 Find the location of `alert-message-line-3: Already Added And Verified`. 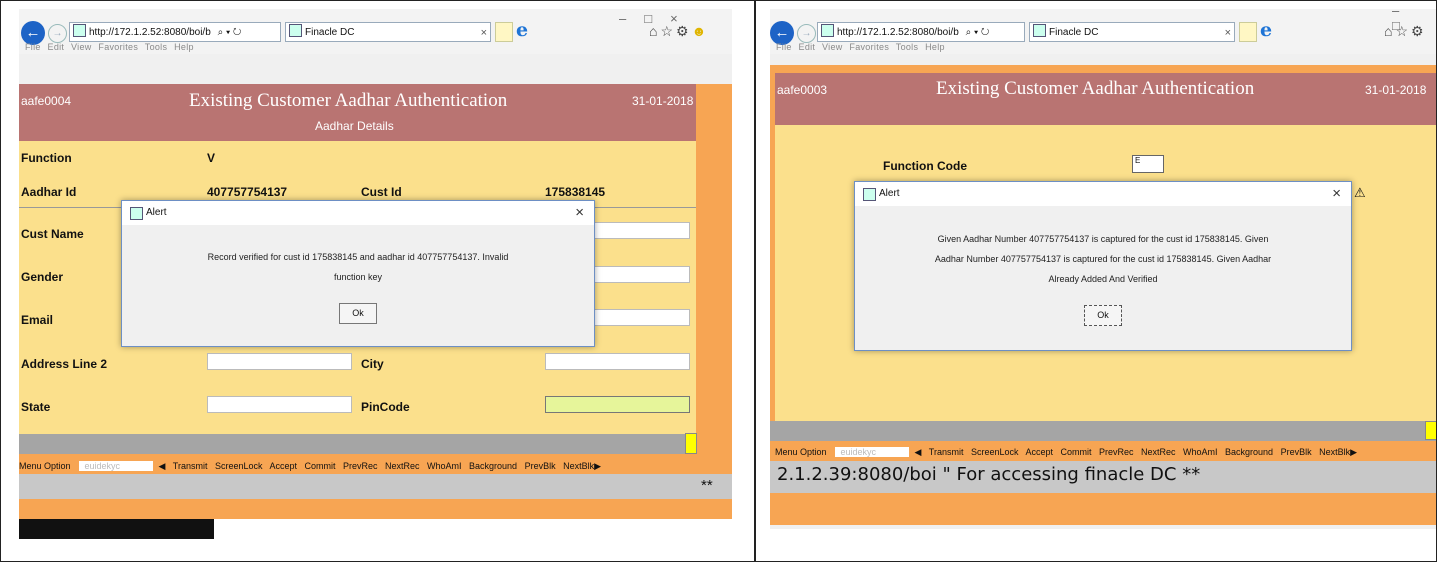

alert-message-line-3: Already Added And Verified is located at coordinates (1103, 279).